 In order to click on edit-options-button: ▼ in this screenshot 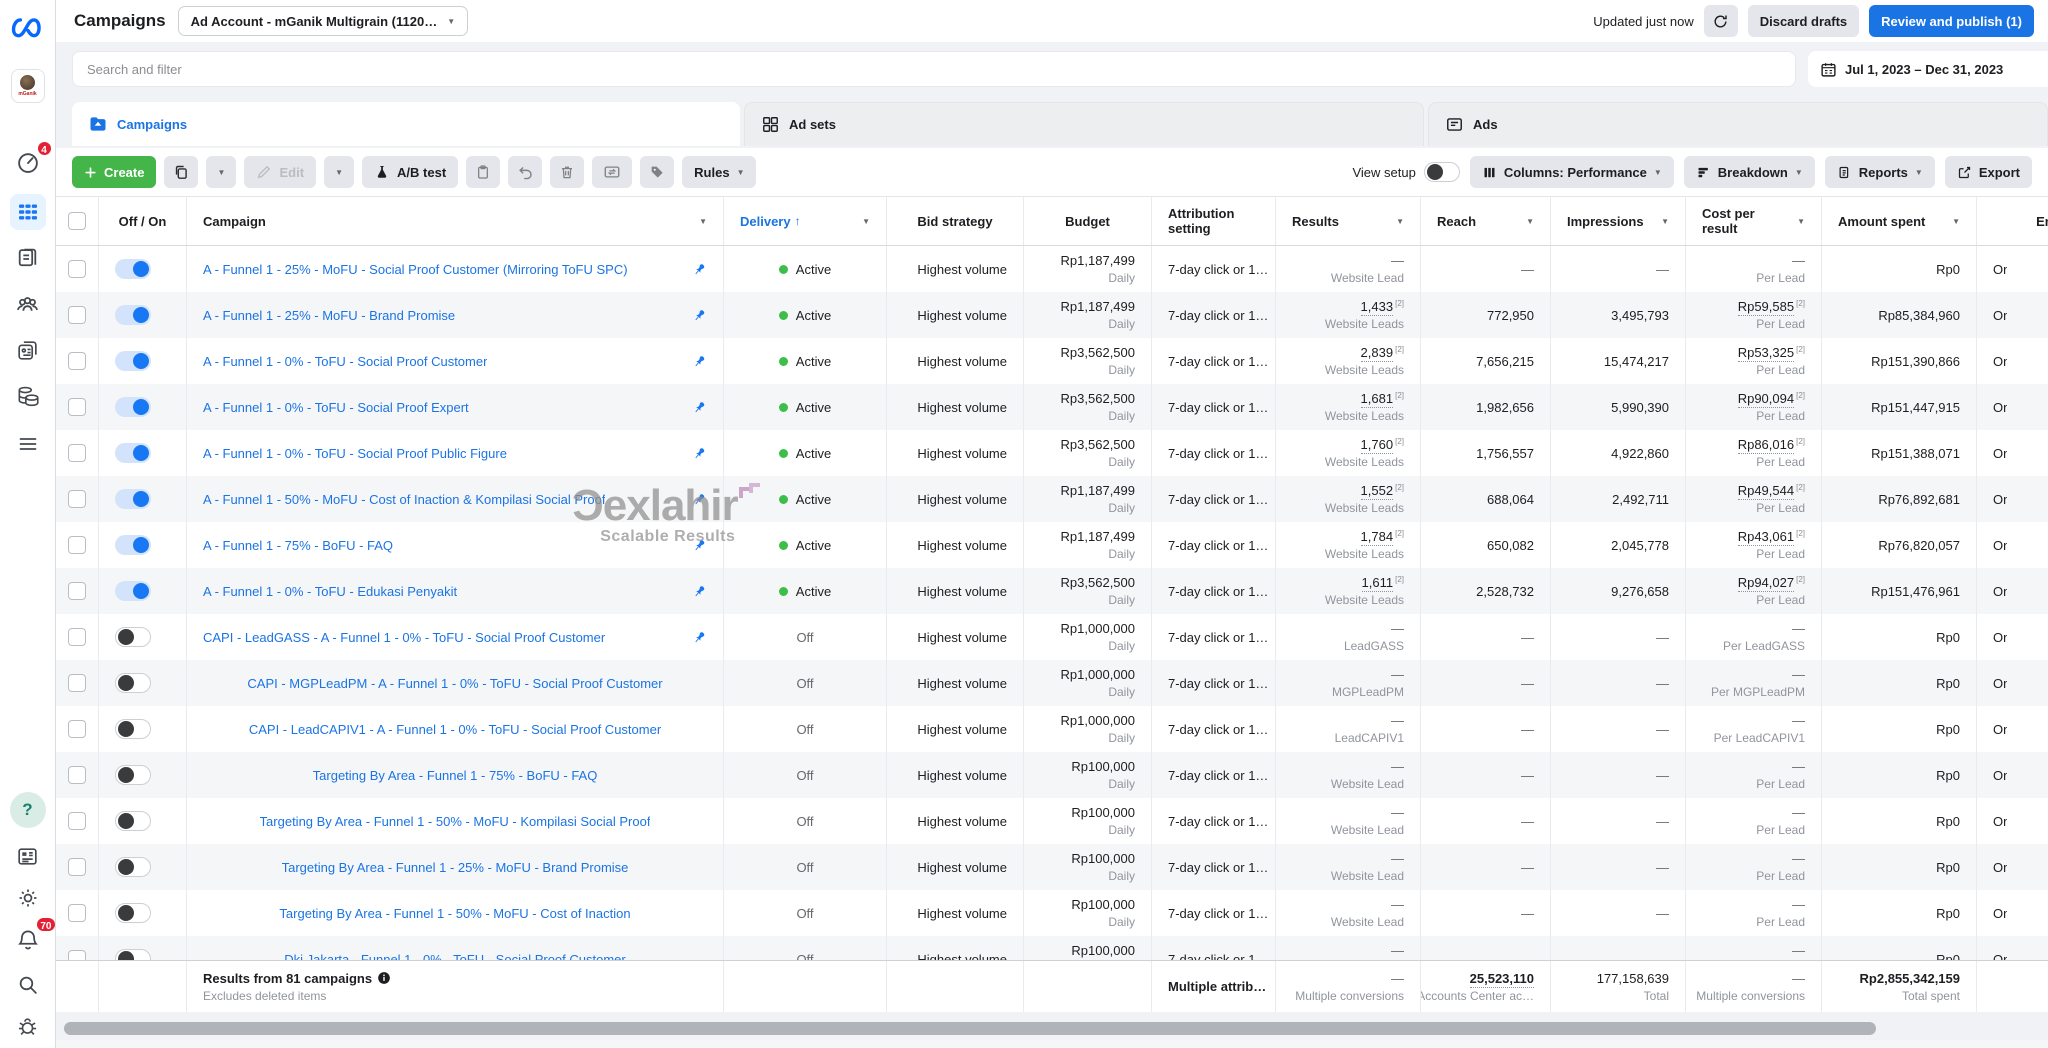, I will do `click(339, 172)`.